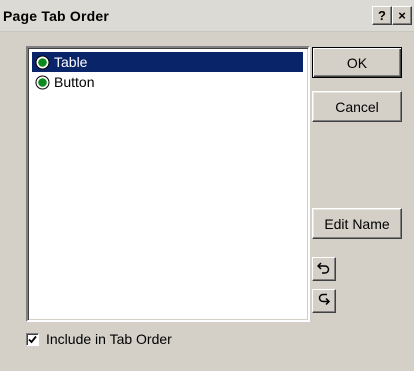 The height and width of the screenshot is (371, 414). What do you see at coordinates (357, 223) in the screenshot?
I see `edit-name-button: Edit Name` at bounding box center [357, 223].